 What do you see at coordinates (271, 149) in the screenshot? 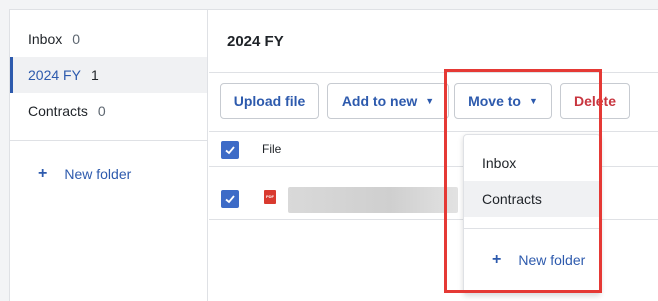
I see `column-header-file: File` at bounding box center [271, 149].